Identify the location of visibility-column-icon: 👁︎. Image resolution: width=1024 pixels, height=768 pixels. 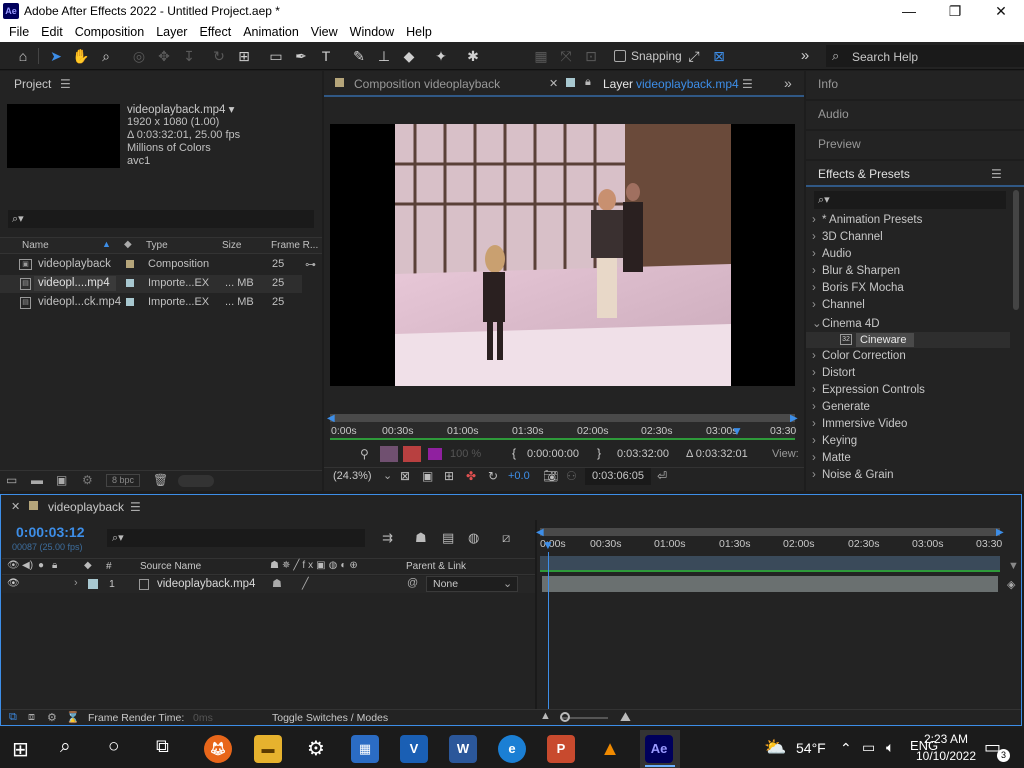
(13, 565).